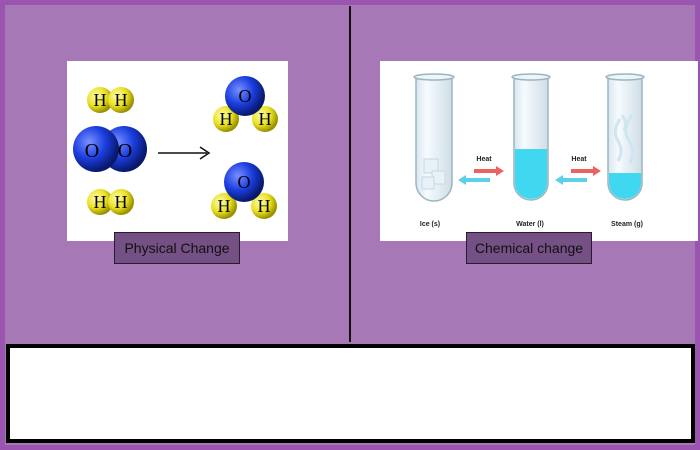 The height and width of the screenshot is (450, 700). Describe the element at coordinates (350, 174) in the screenshot. I see `center-divider` at that location.